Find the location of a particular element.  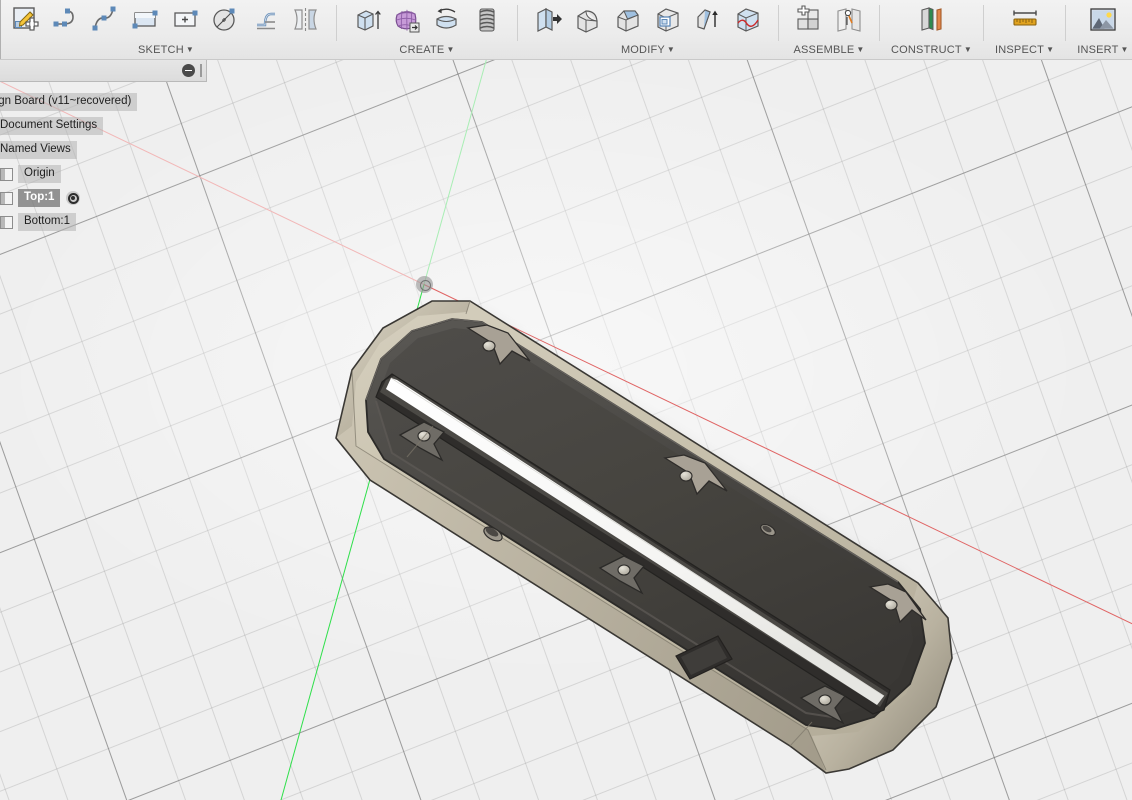

shell-button is located at coordinates (668, 22).